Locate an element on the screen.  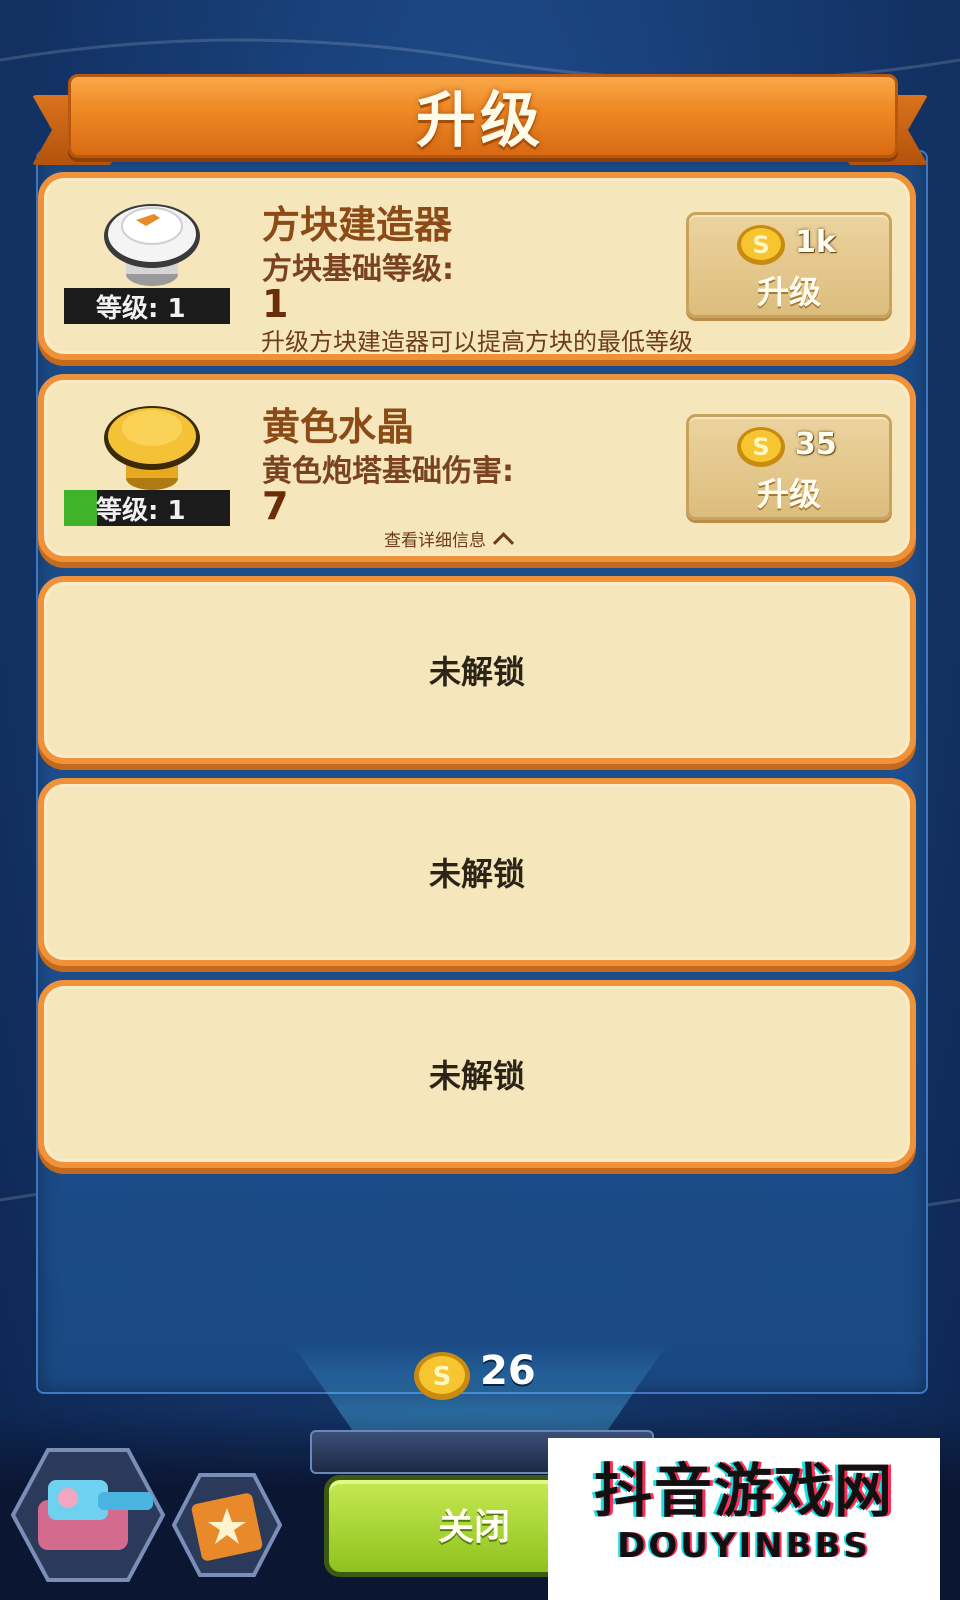
stat-label: 黄色炮塔基础伤害: is located at coordinates (388, 471).